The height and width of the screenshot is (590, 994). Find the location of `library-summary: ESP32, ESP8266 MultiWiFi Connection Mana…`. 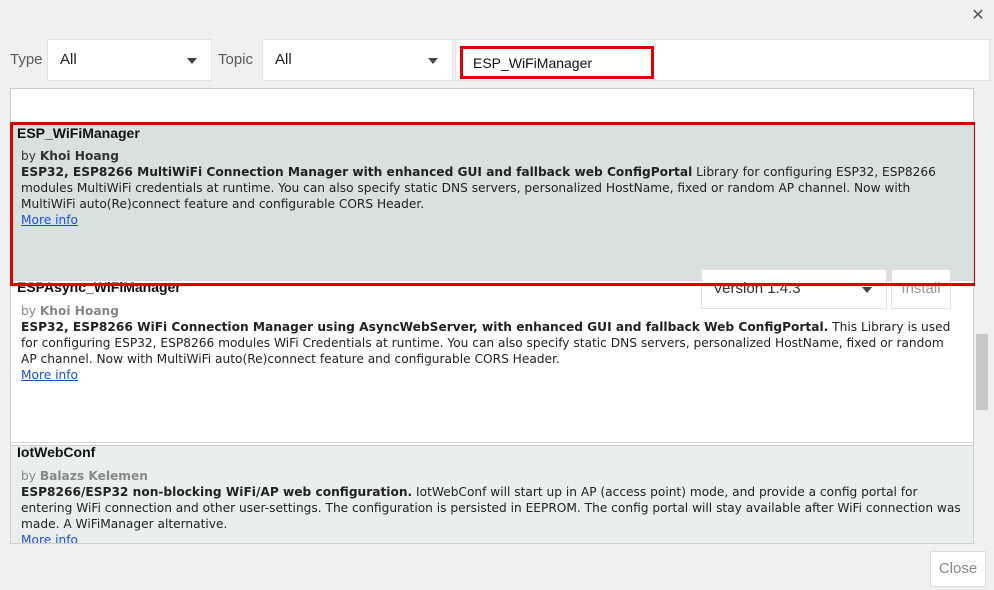

library-summary: ESP32, ESP8266 MultiWiFi Connection Mana… is located at coordinates (357, 172).